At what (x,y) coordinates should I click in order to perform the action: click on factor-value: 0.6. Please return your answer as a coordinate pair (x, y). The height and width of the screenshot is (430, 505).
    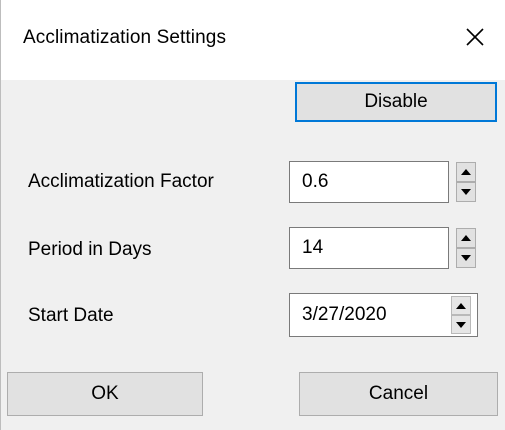
    Looking at the image, I should click on (315, 181).